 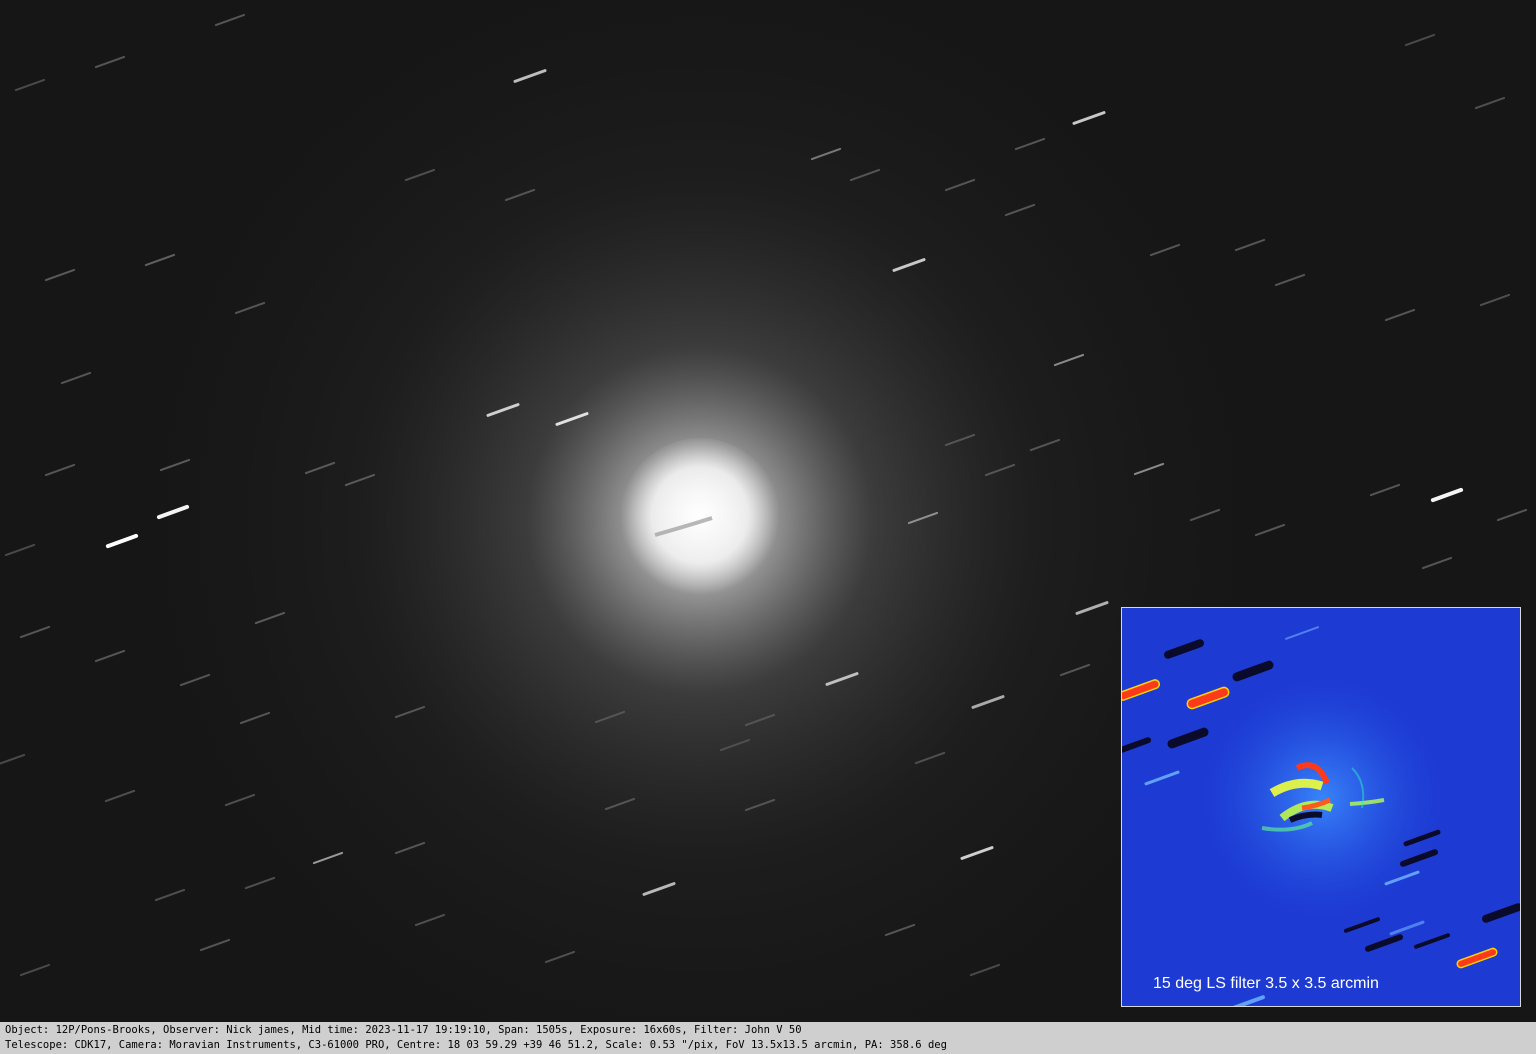 I want to click on inset-image, so click(x=1321, y=807).